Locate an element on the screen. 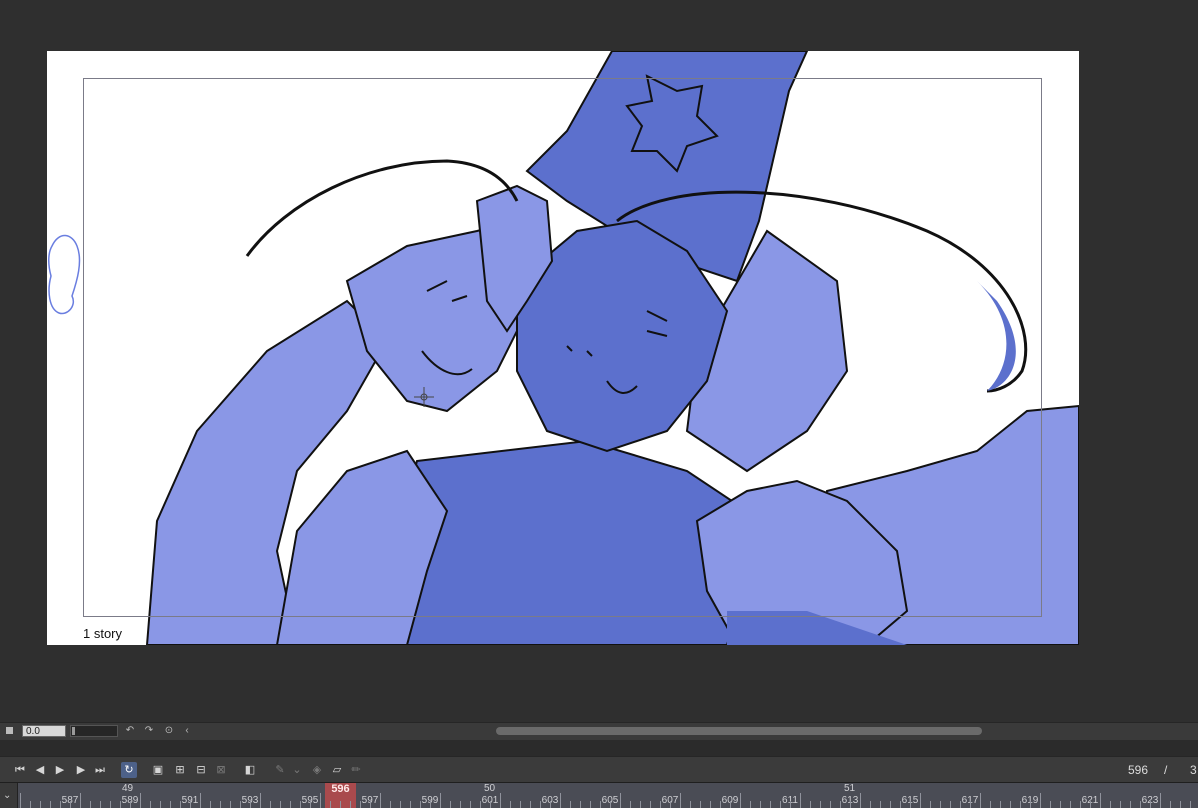 The width and height of the screenshot is (1198, 808). zoom-slider is located at coordinates (94, 731).